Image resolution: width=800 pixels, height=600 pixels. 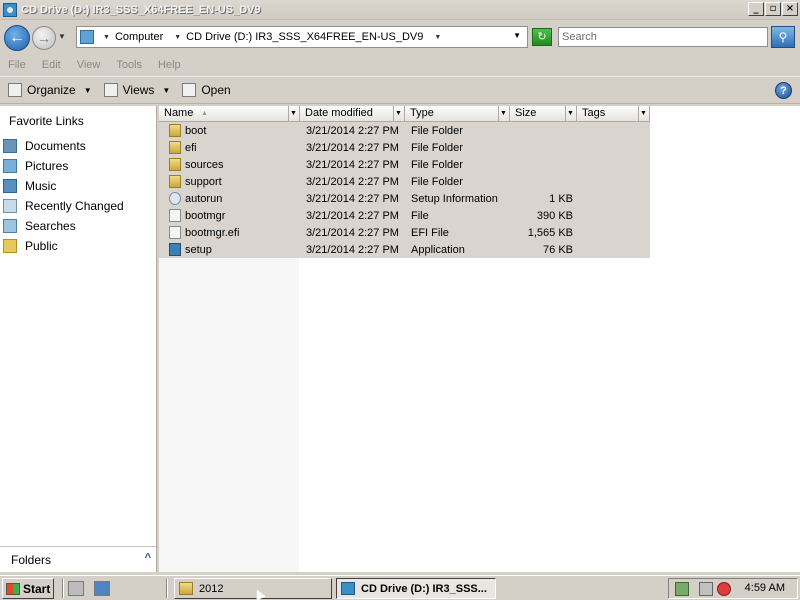 I want to click on start-button: Start, so click(x=28, y=588).